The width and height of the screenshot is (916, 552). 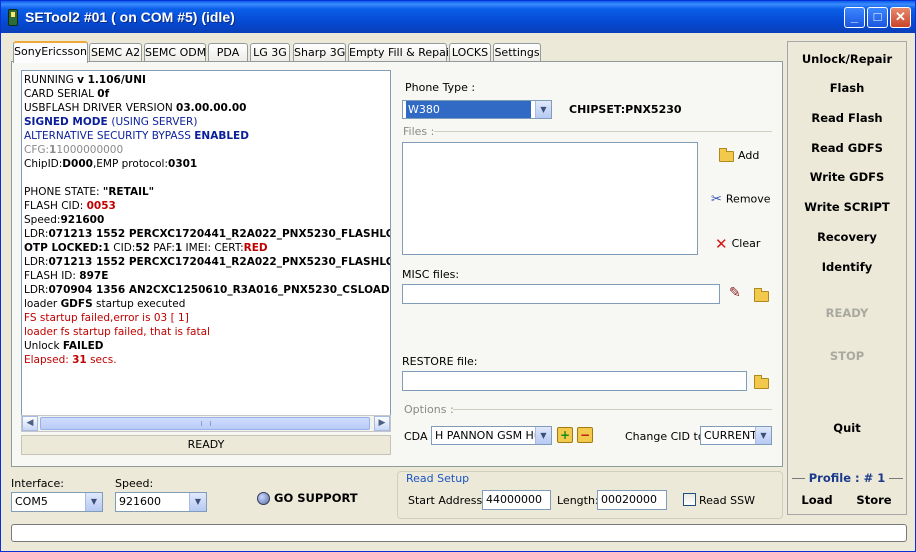 I want to click on log-segment: SIGNED MODE, so click(x=68, y=122).